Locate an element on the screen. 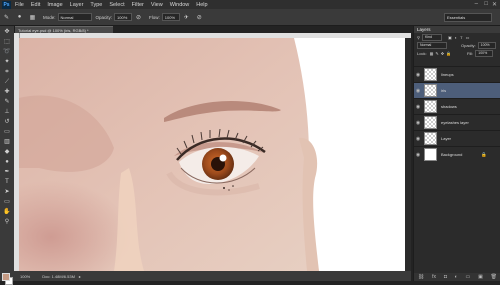 Image resolution: width=500 pixels, height=285 pixels. eyedropper-icon: ⟋ is located at coordinates (7, 82).